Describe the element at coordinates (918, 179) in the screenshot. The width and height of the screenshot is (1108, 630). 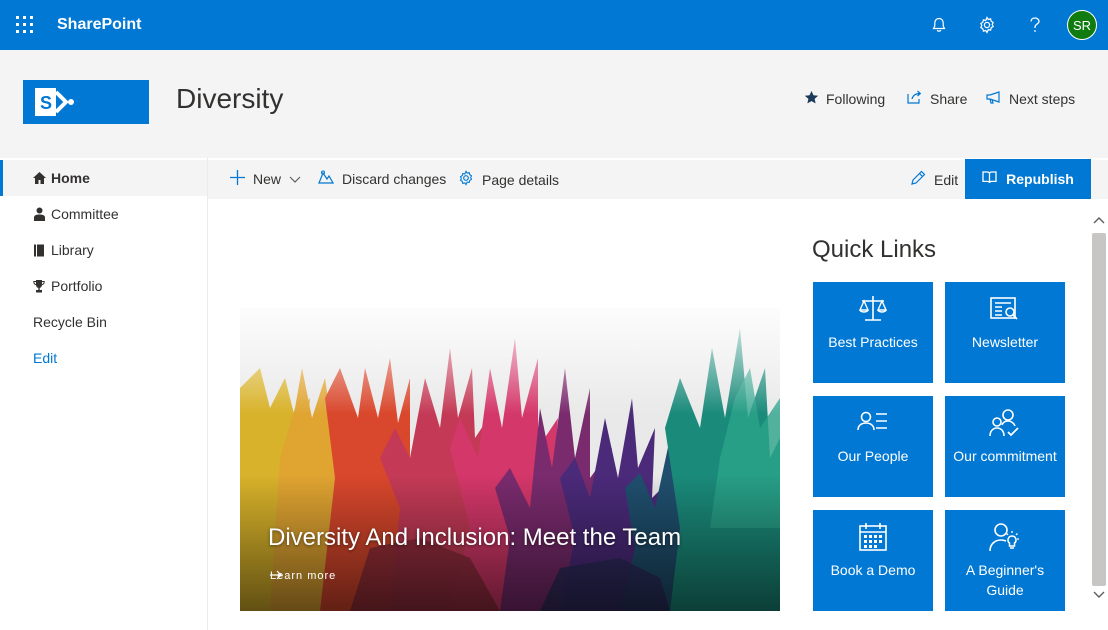
I see `pencil-icon` at that location.